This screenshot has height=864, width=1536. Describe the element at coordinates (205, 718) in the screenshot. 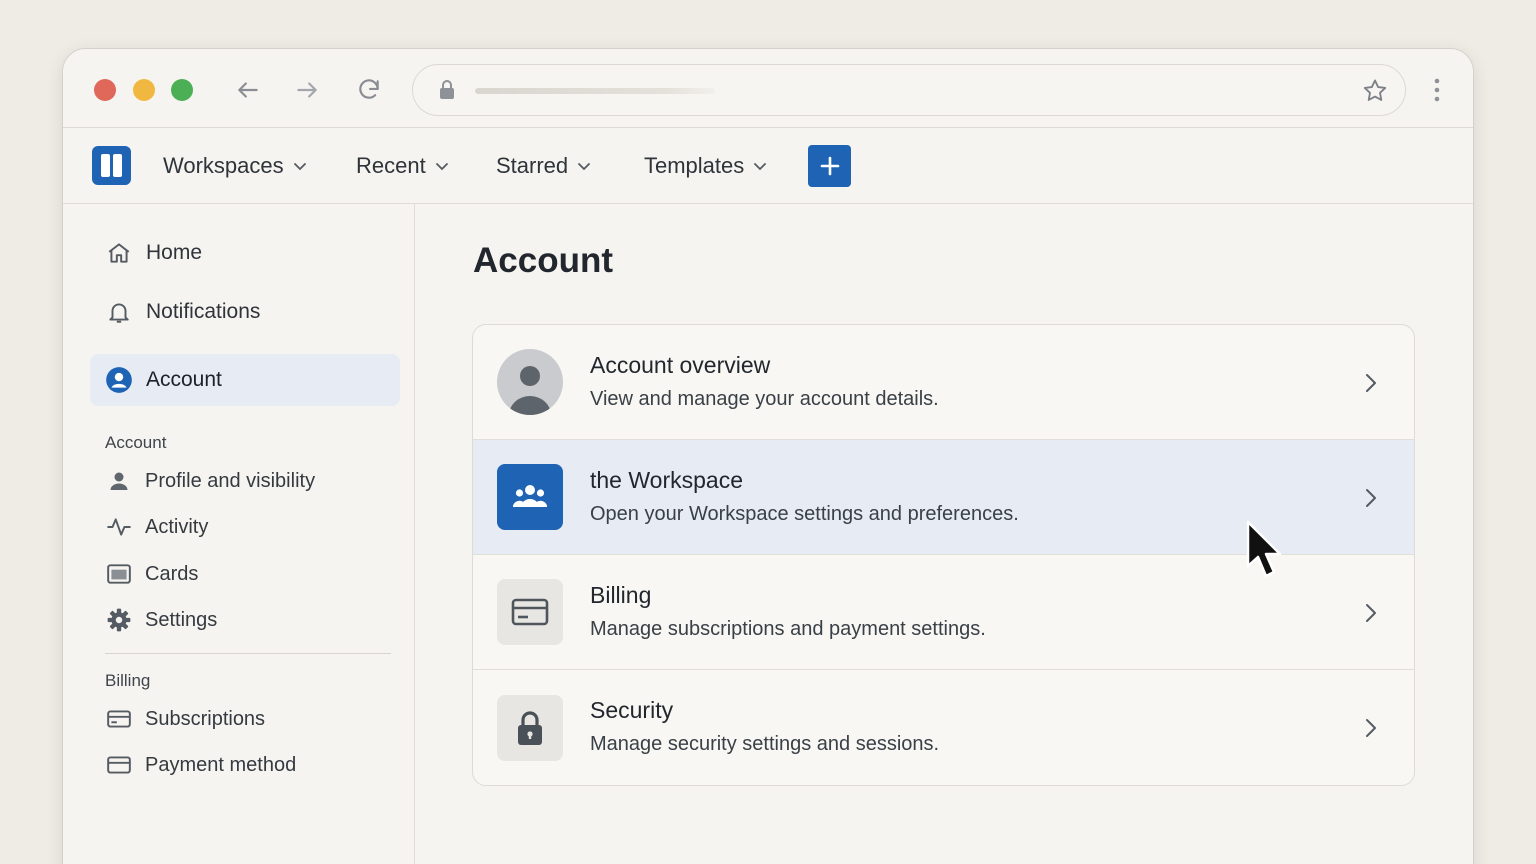

I see `sidebar-item-label: Subscriptions` at that location.